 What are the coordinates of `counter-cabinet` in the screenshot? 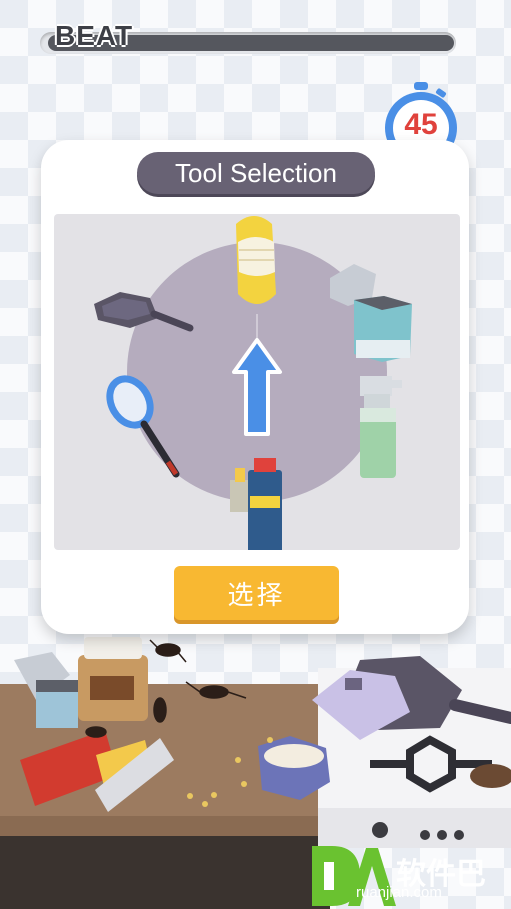 It's located at (165, 872).